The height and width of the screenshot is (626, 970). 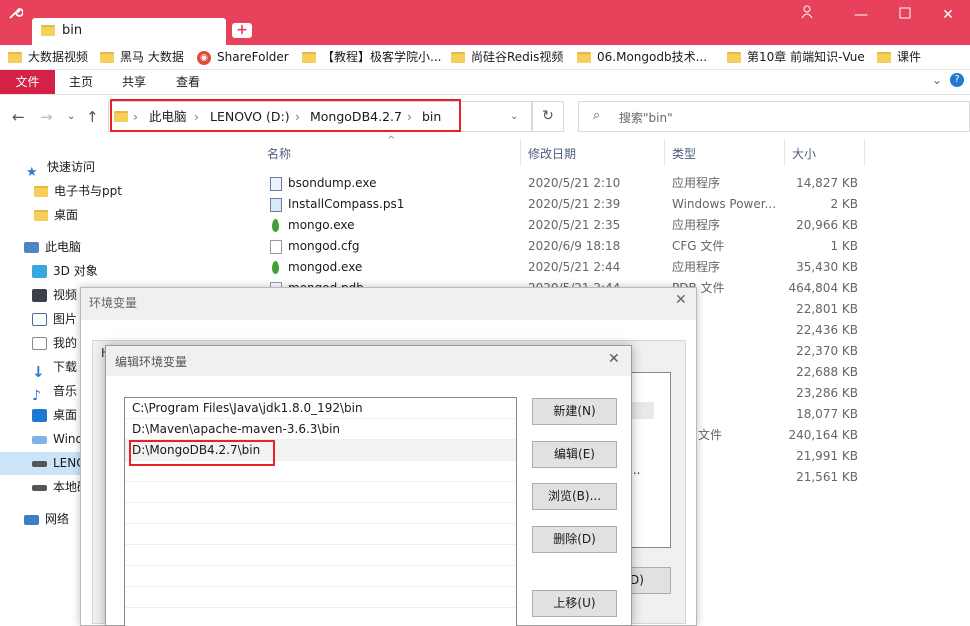 What do you see at coordinates (614, 246) in the screenshot?
I see `file-row: mongod.cfg 2020/6/9 18:18 CFG 文件 1 KB` at bounding box center [614, 246].